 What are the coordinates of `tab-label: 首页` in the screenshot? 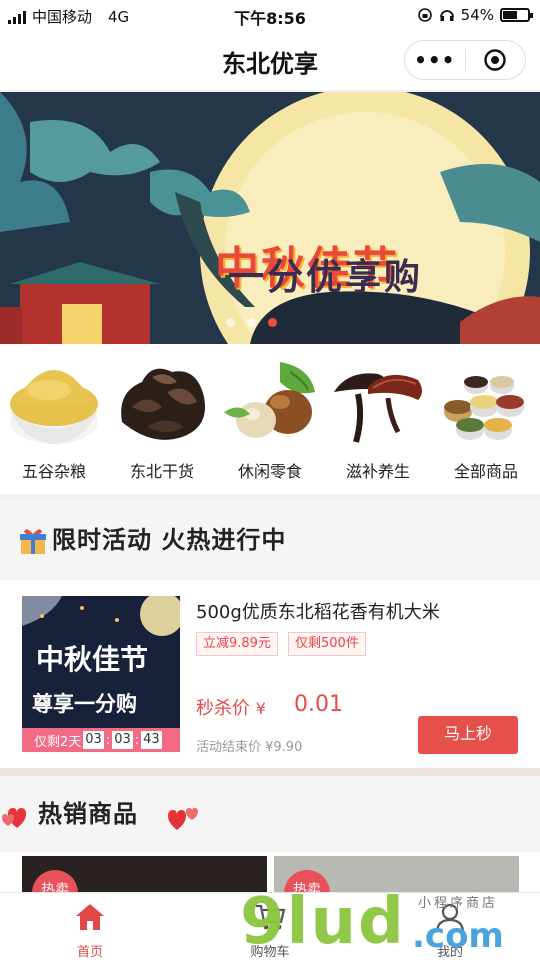 It's located at (89, 952).